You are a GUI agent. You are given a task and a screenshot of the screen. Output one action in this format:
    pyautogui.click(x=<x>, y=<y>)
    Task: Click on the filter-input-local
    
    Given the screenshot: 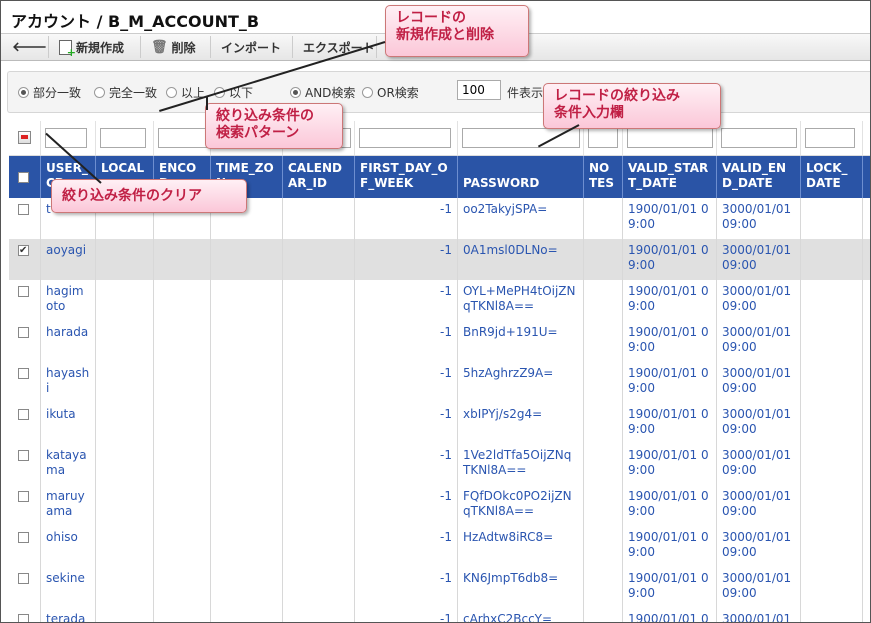 What is the action you would take?
    pyautogui.click(x=123, y=138)
    